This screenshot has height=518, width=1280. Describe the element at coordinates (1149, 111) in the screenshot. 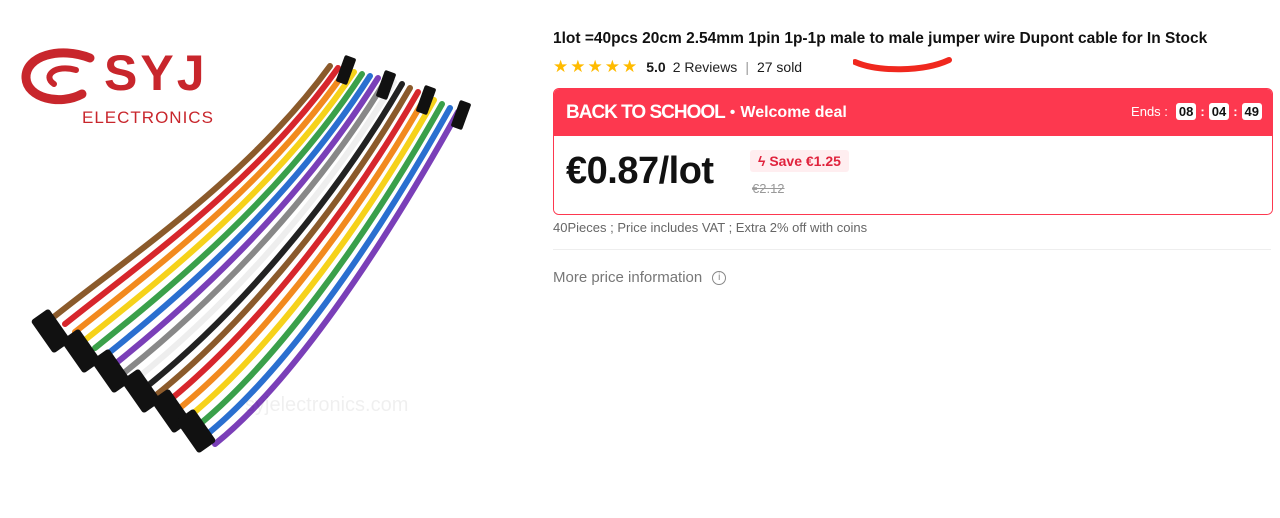

I see `ends-label: Ends :` at that location.